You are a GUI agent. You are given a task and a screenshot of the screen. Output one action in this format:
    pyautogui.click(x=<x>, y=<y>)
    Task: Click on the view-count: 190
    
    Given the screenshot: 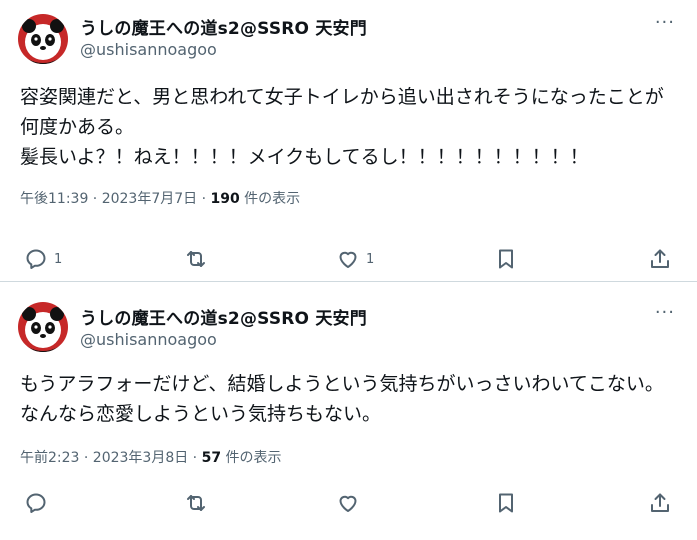 What is the action you would take?
    pyautogui.click(x=225, y=199)
    